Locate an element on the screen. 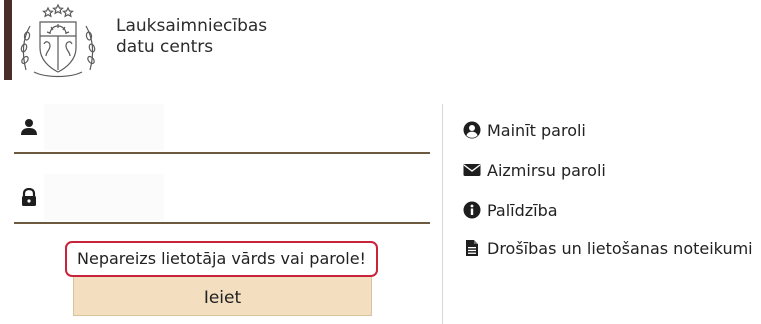 Image resolution: width=761 pixels, height=324 pixels. help-label: Palīdzība is located at coordinates (522, 210).